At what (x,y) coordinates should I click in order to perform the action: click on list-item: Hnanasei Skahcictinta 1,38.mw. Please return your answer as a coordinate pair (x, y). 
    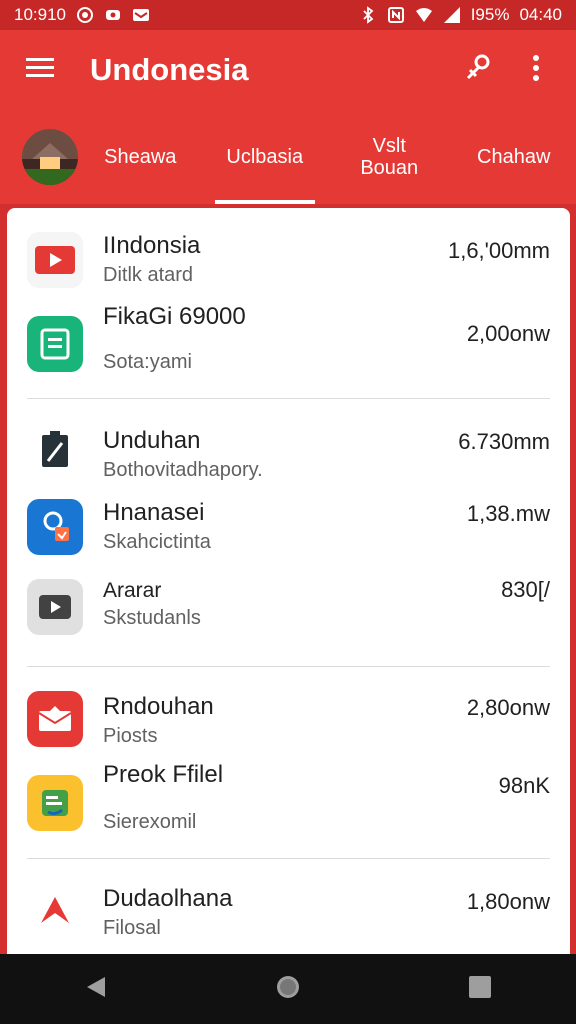
    Looking at the image, I should click on (288, 522).